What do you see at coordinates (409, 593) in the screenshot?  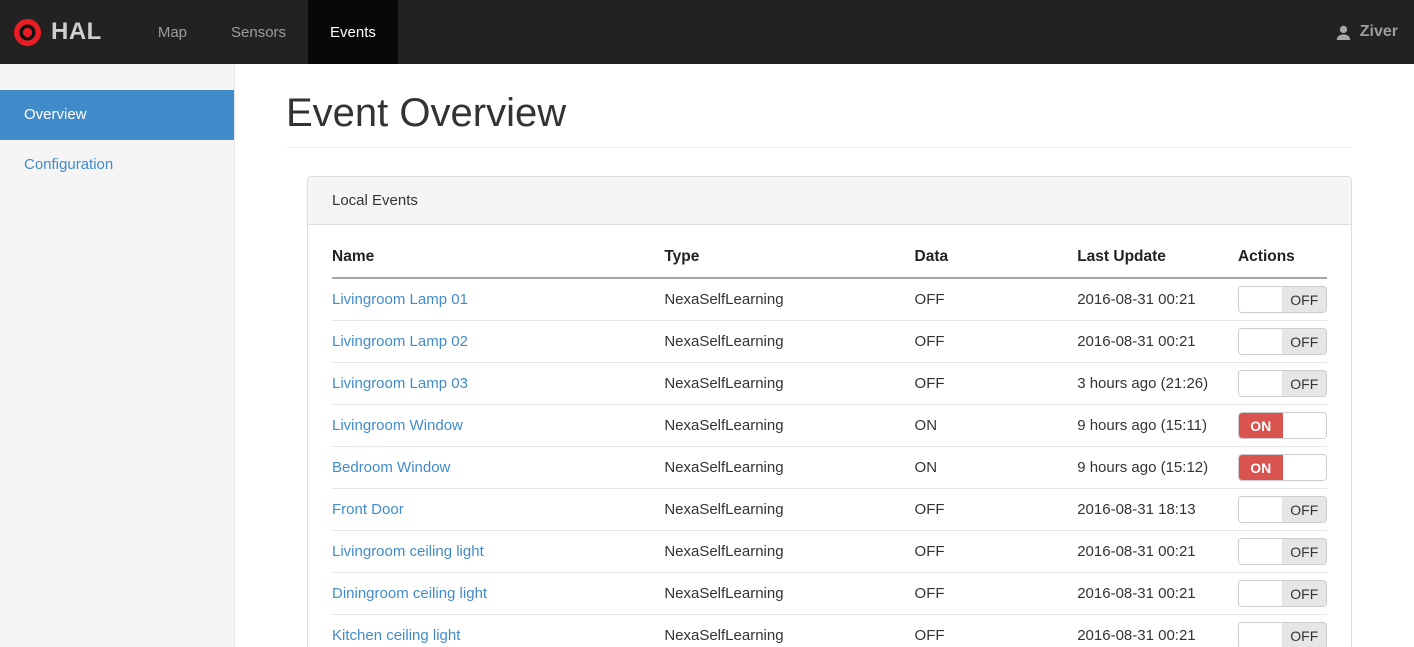 I see `device-link: Diningroom ceiling light` at bounding box center [409, 593].